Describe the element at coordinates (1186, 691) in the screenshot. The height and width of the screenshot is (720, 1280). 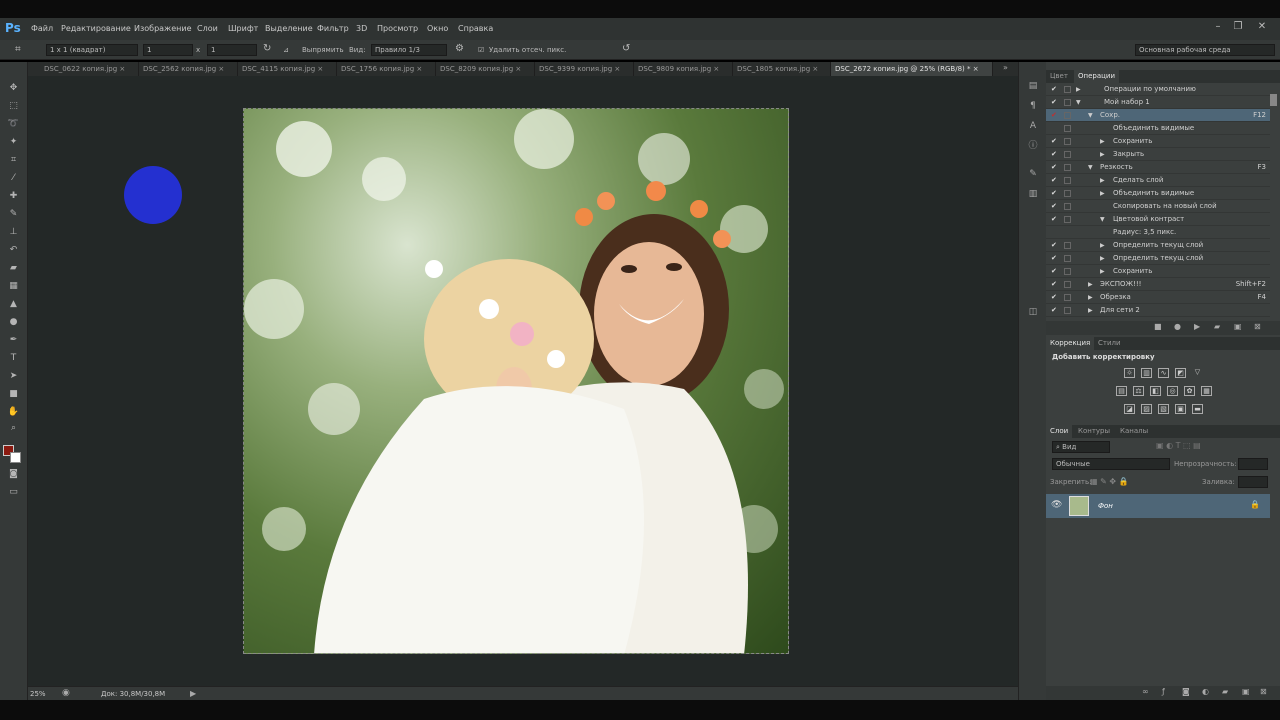
I see `add-mask-icon: ◙` at that location.